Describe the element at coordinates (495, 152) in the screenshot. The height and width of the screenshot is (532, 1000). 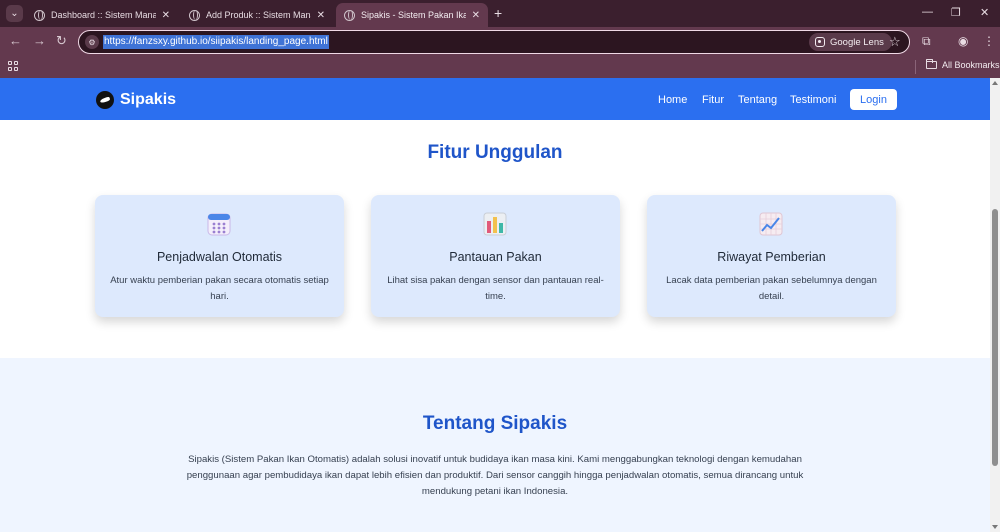
I see `features-heading: Fitur Unggulan` at that location.